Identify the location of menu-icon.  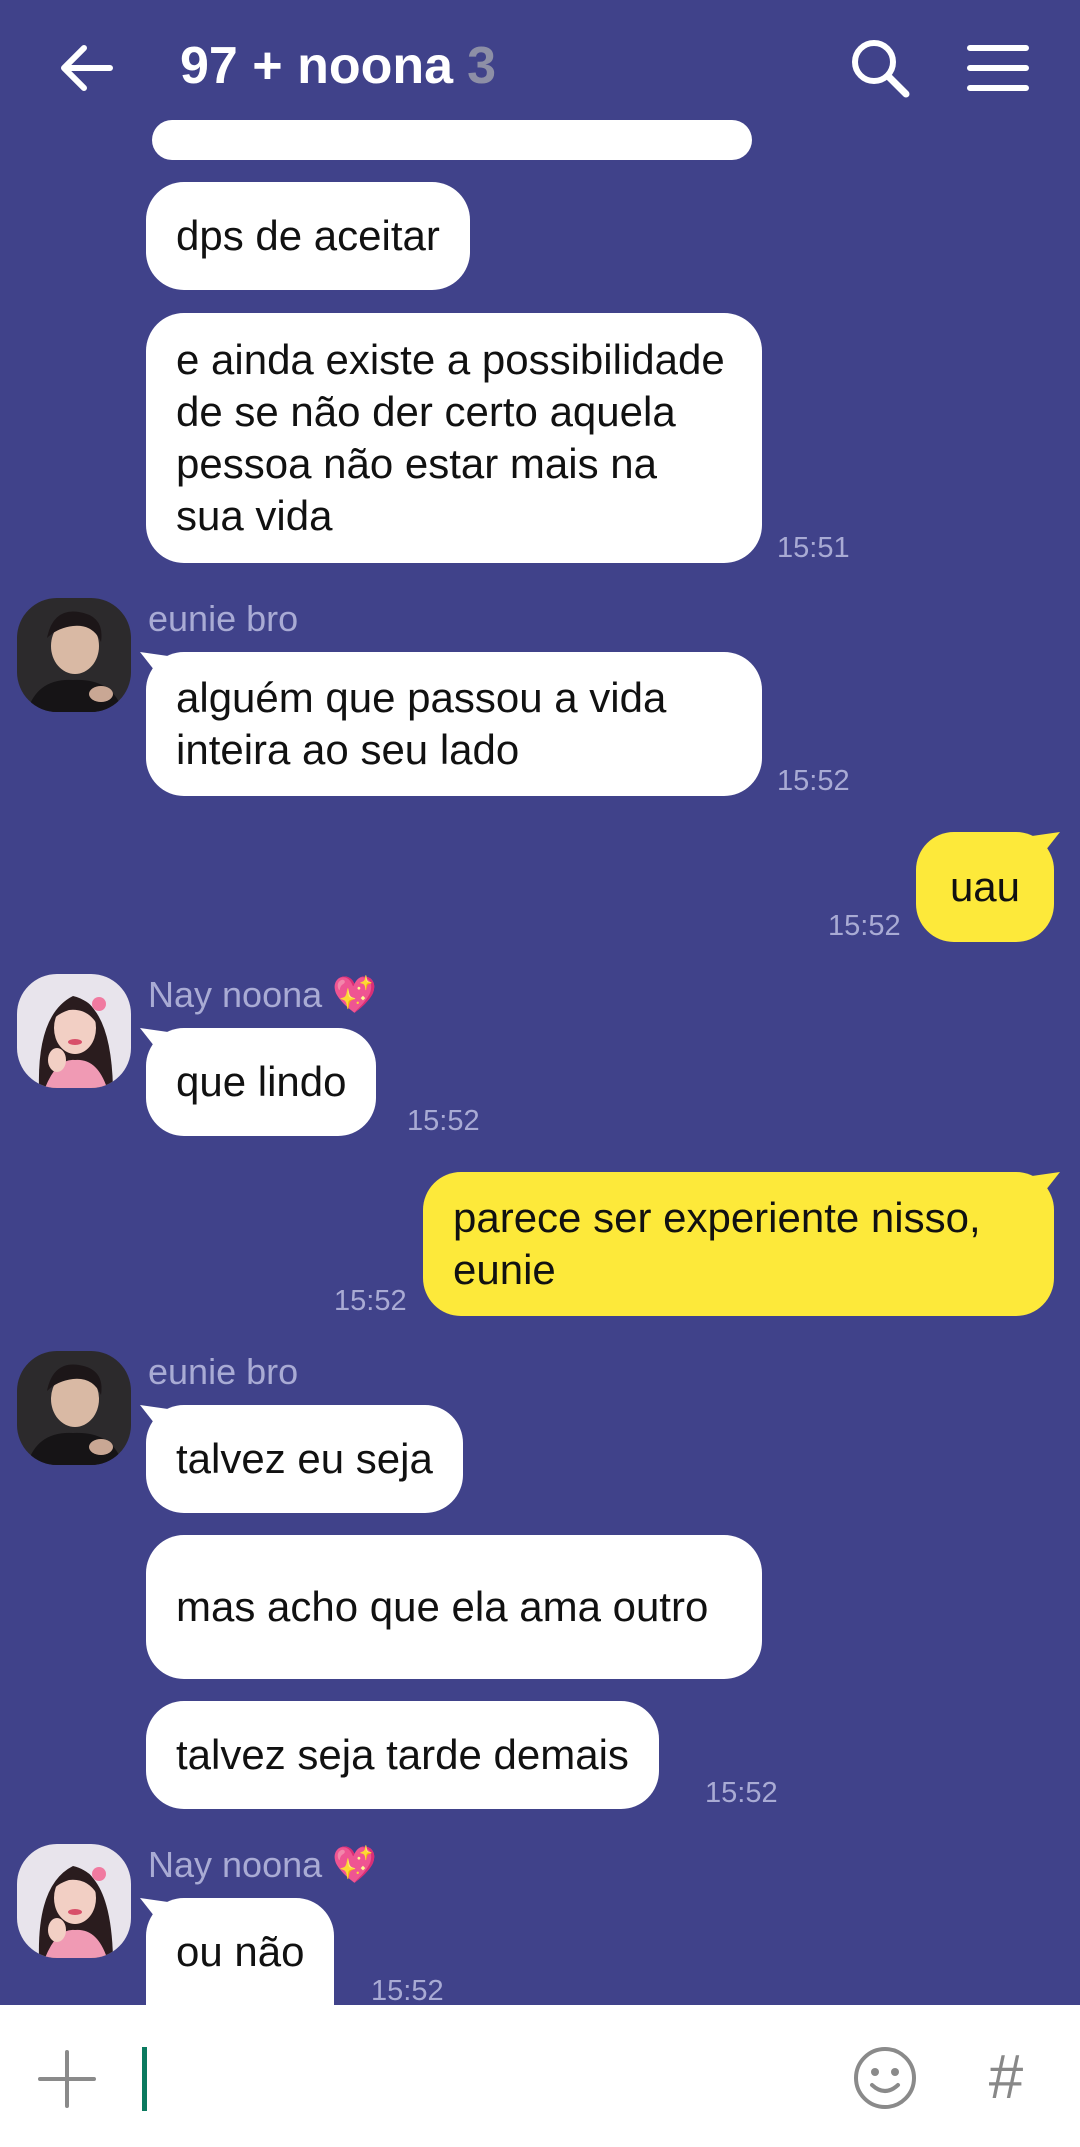
(998, 68).